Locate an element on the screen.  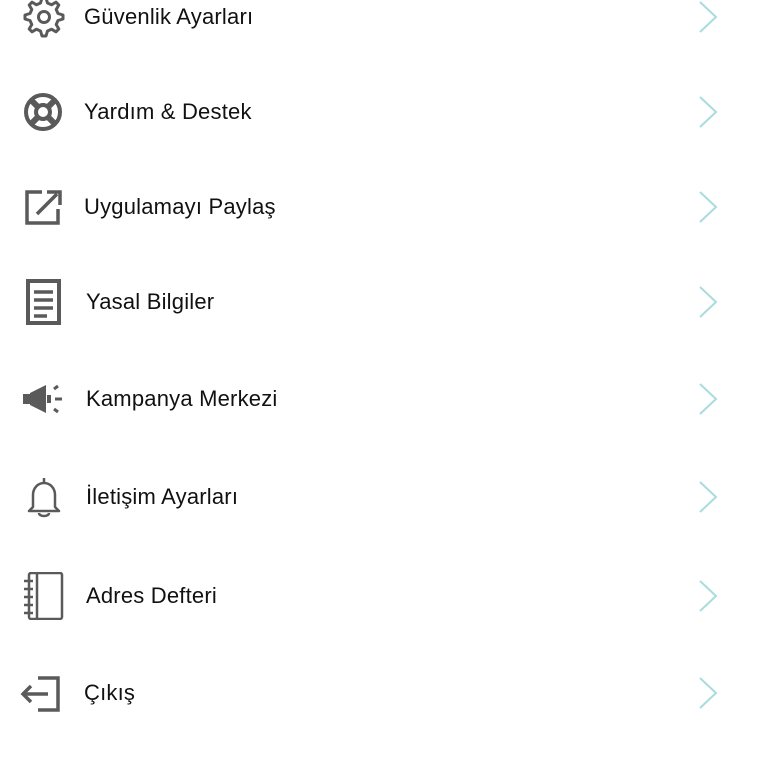
menu-item-campaign-center: Kampanya Merkezi is located at coordinates (384, 399).